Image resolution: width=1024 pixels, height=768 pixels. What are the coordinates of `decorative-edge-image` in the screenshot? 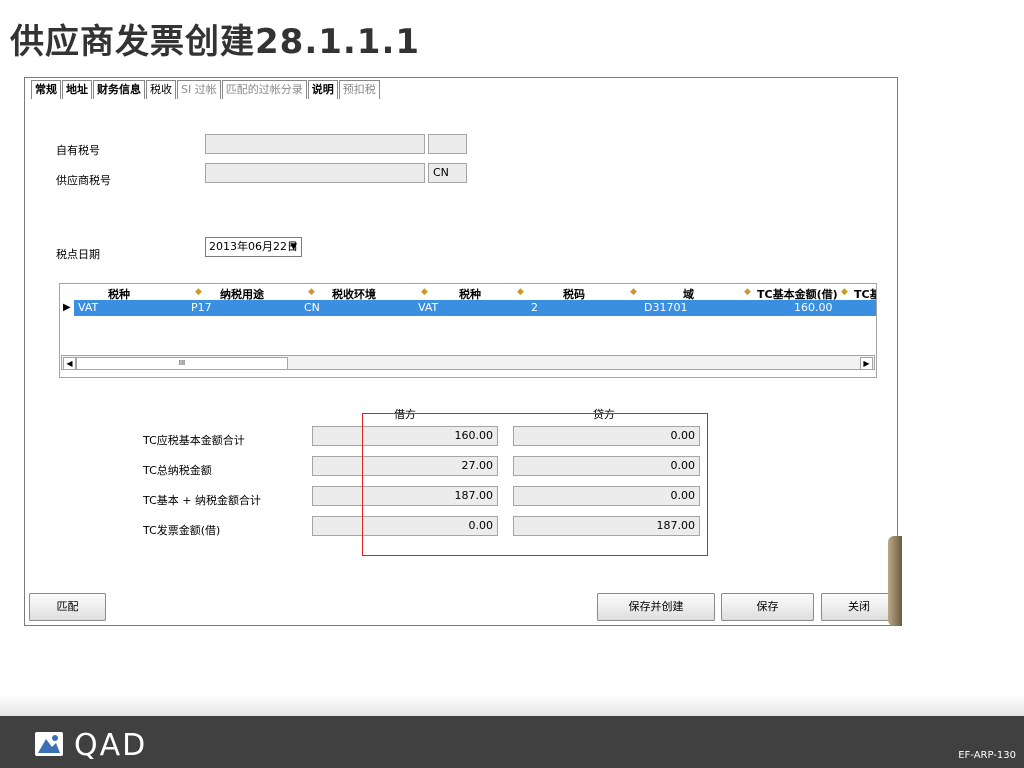 It's located at (895, 581).